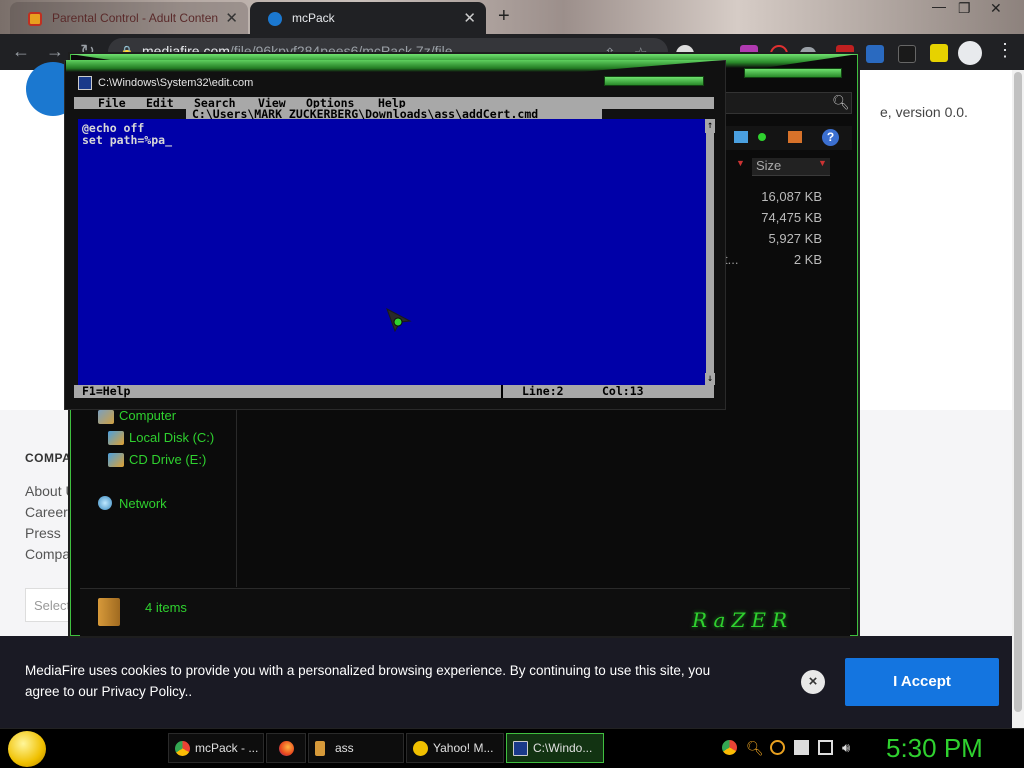  What do you see at coordinates (710, 253) in the screenshot?
I see `editor-scrollbar` at bounding box center [710, 253].